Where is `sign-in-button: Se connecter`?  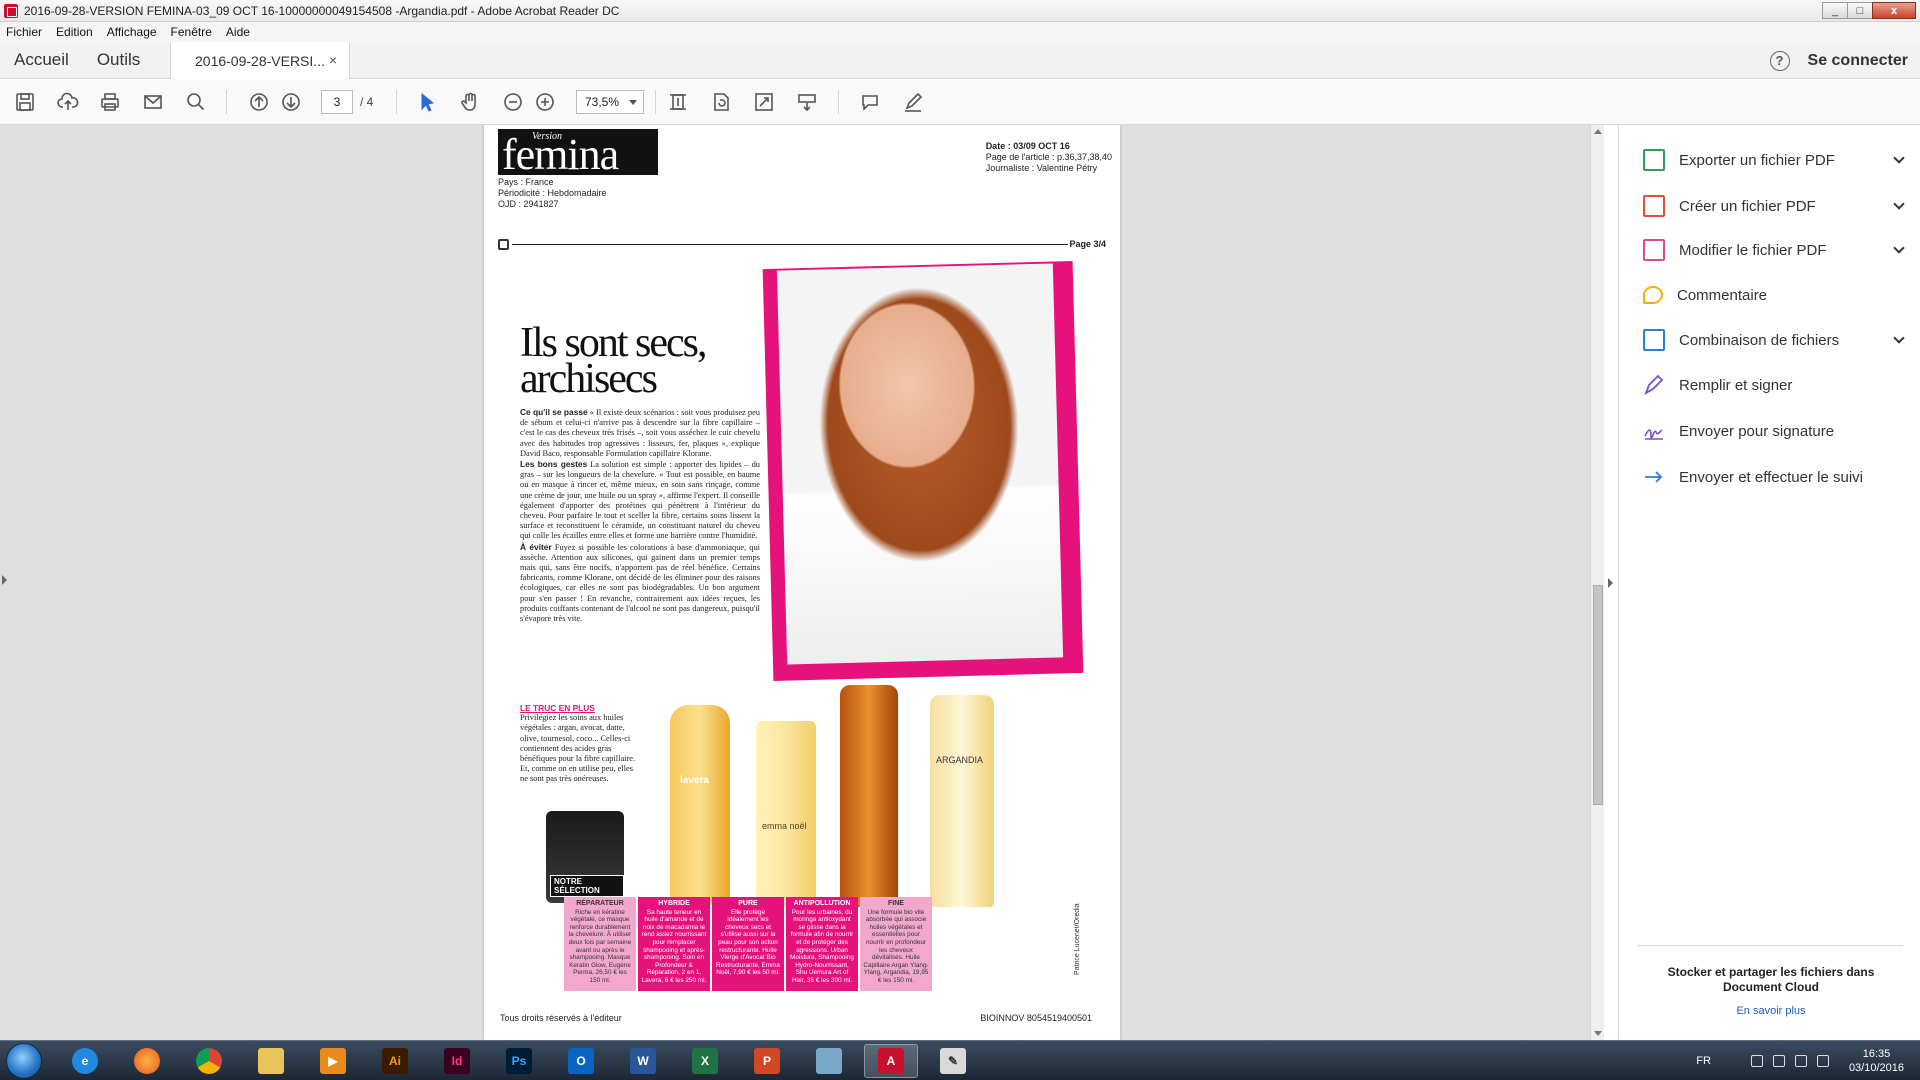
sign-in-button: Se connecter is located at coordinates (1858, 61).